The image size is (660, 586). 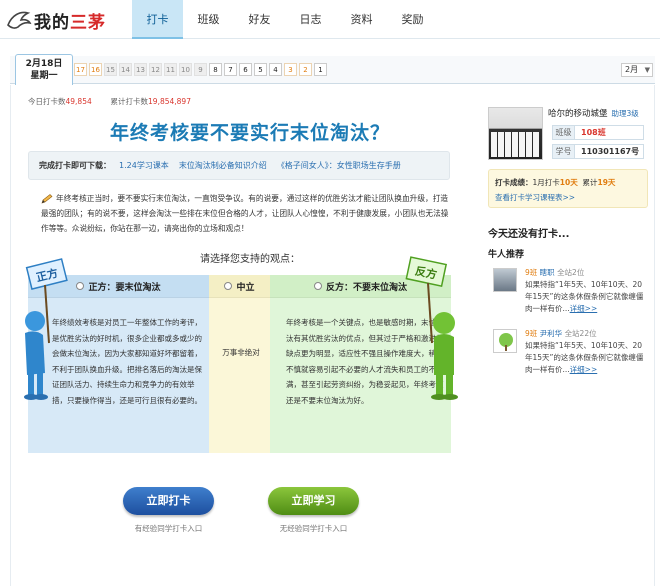 I want to click on tree-icon, so click(x=506, y=342).